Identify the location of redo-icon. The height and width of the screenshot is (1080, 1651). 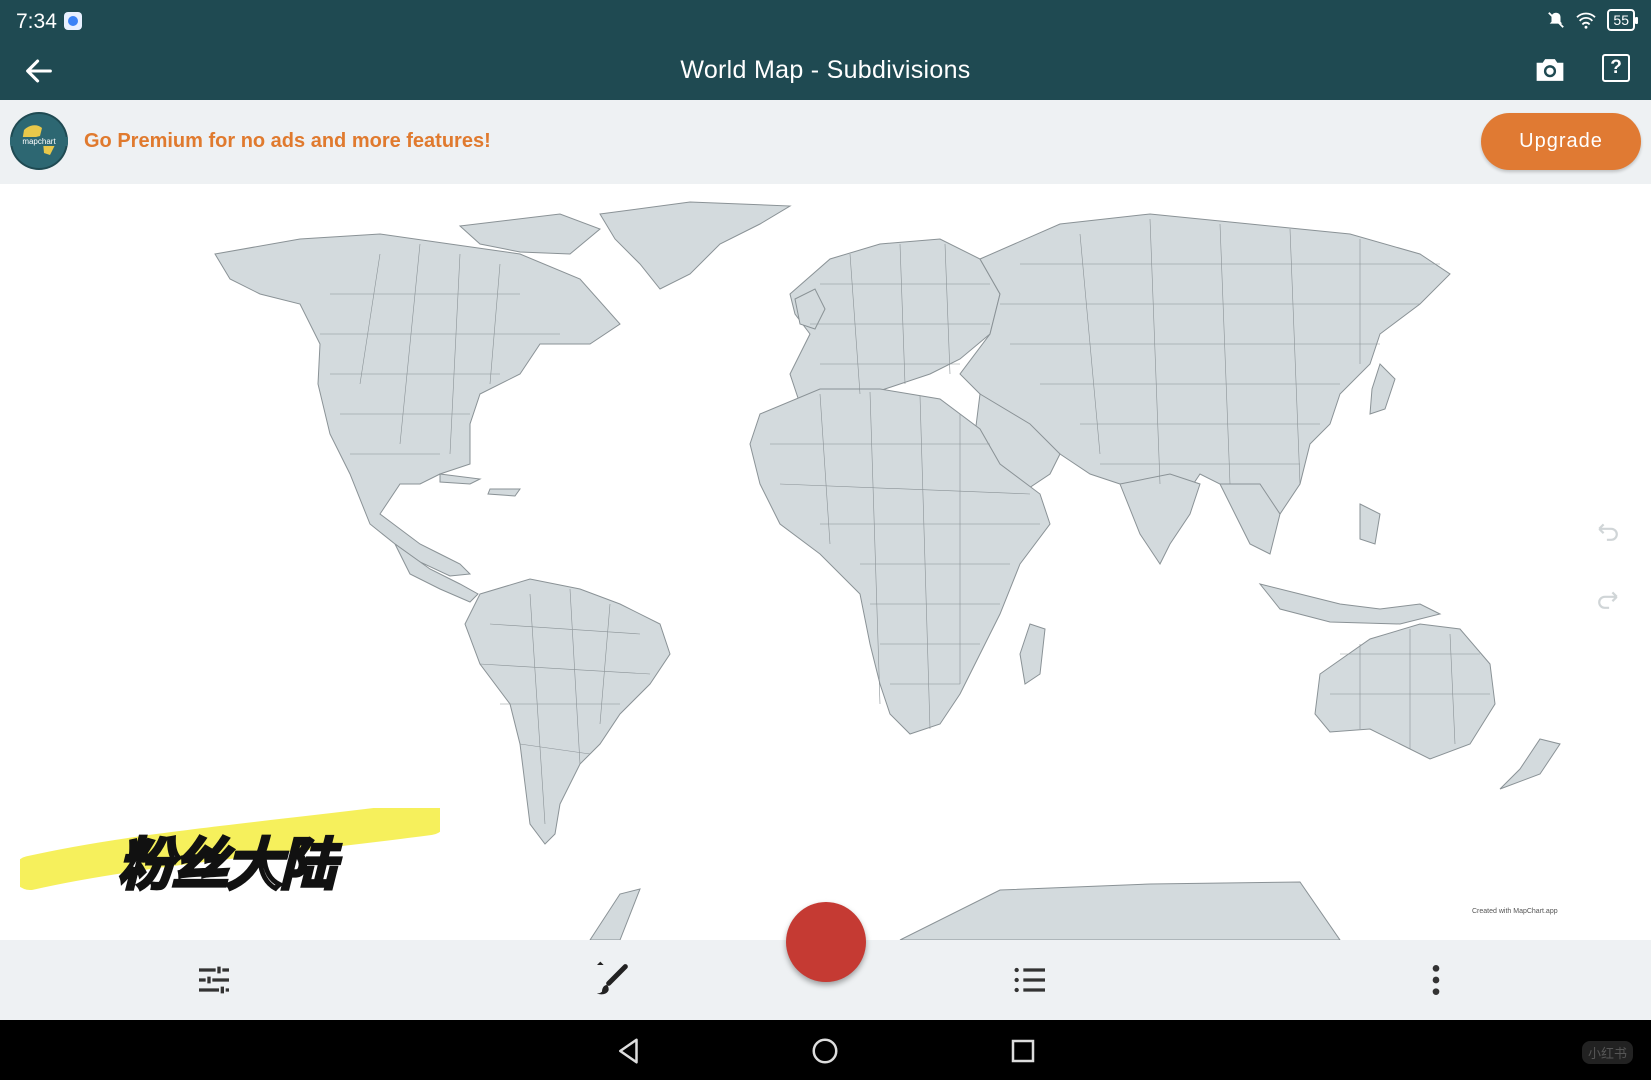
(1608, 599).